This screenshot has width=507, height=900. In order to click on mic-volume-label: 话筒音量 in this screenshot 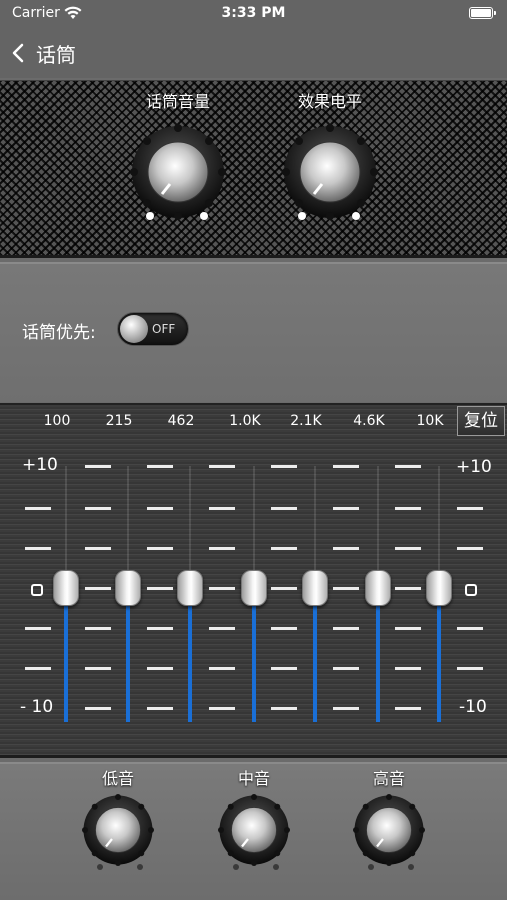, I will do `click(177, 101)`.